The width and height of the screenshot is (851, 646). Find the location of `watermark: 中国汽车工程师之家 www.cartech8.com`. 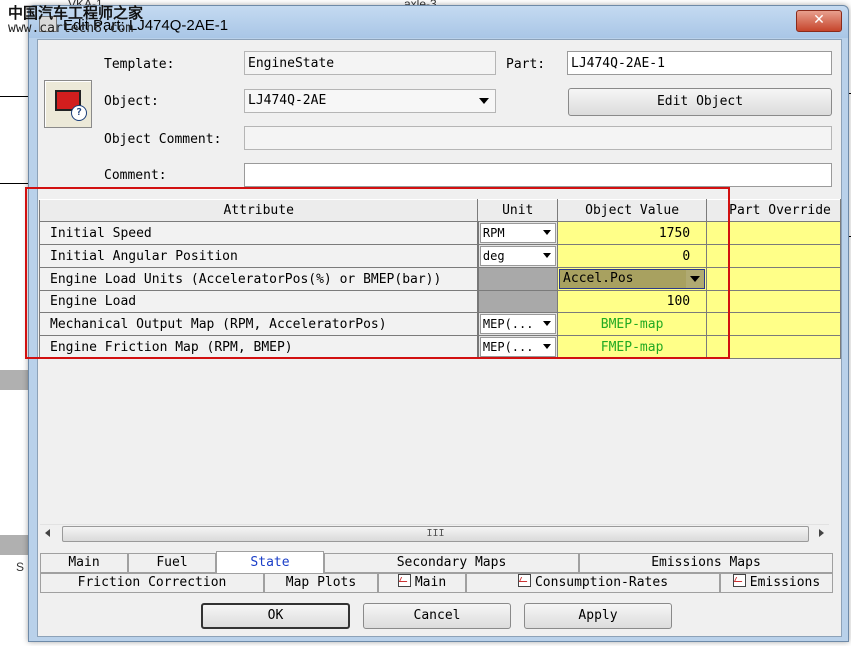

watermark: 中国汽车工程师之家 www.cartech8.com is located at coordinates (76, 20).